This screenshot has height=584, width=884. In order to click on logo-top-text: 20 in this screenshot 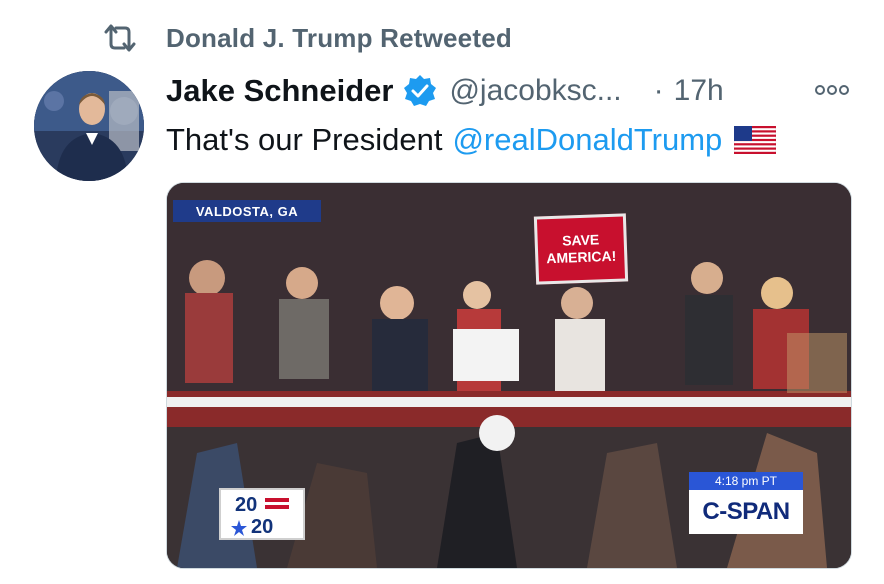, I will do `click(246, 505)`.